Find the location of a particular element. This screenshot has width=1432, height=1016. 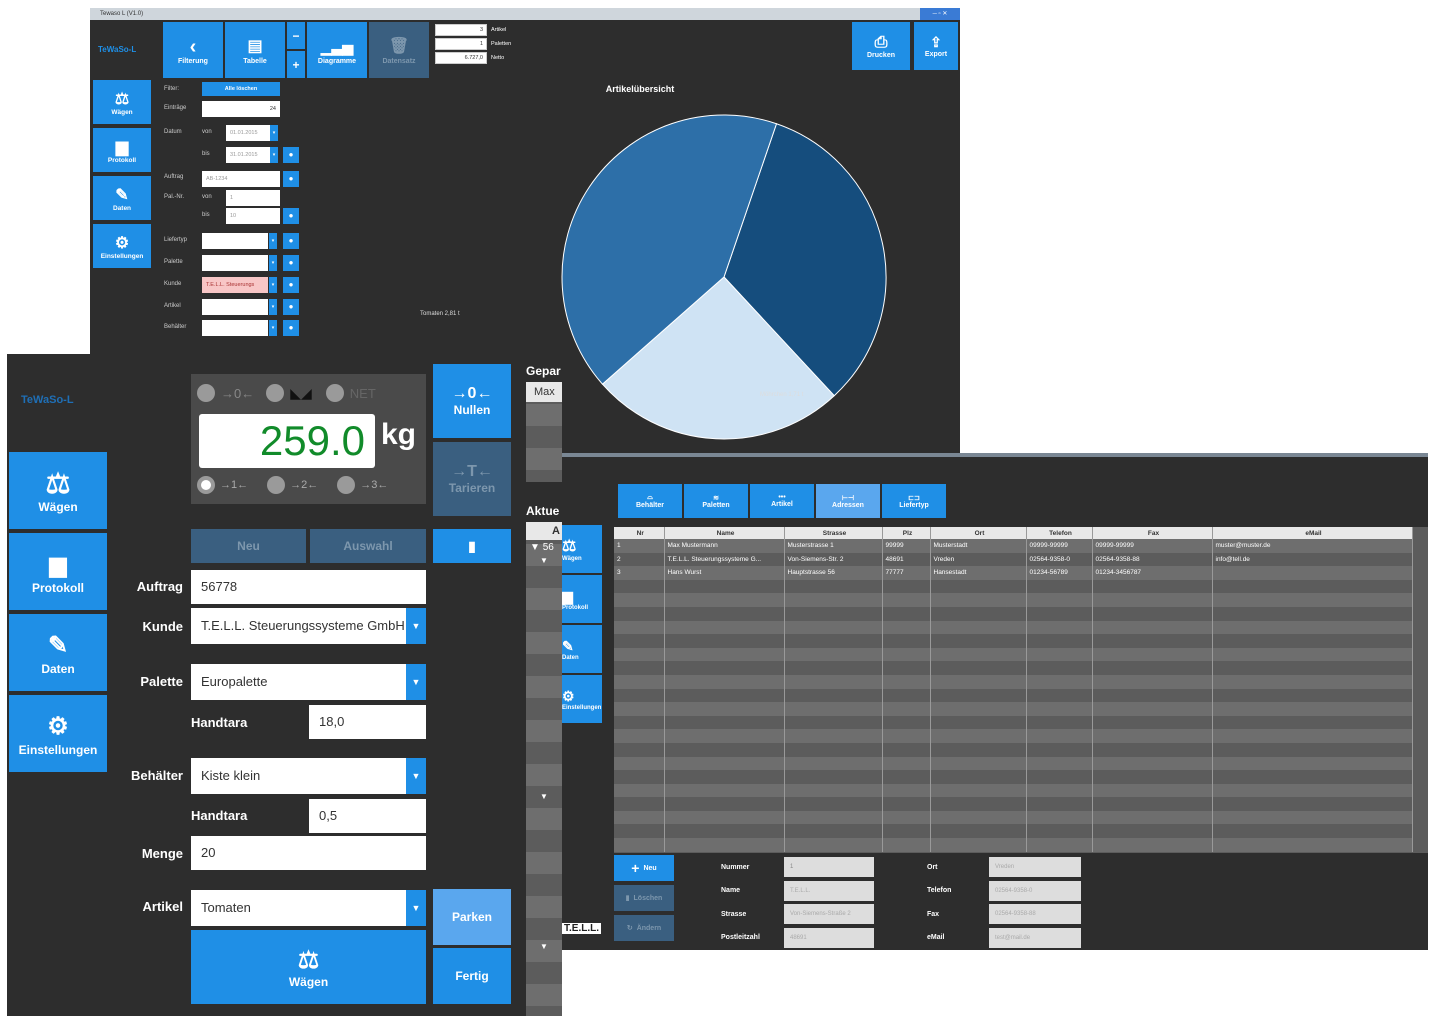

export-button: ⇪ Export is located at coordinates (936, 46).